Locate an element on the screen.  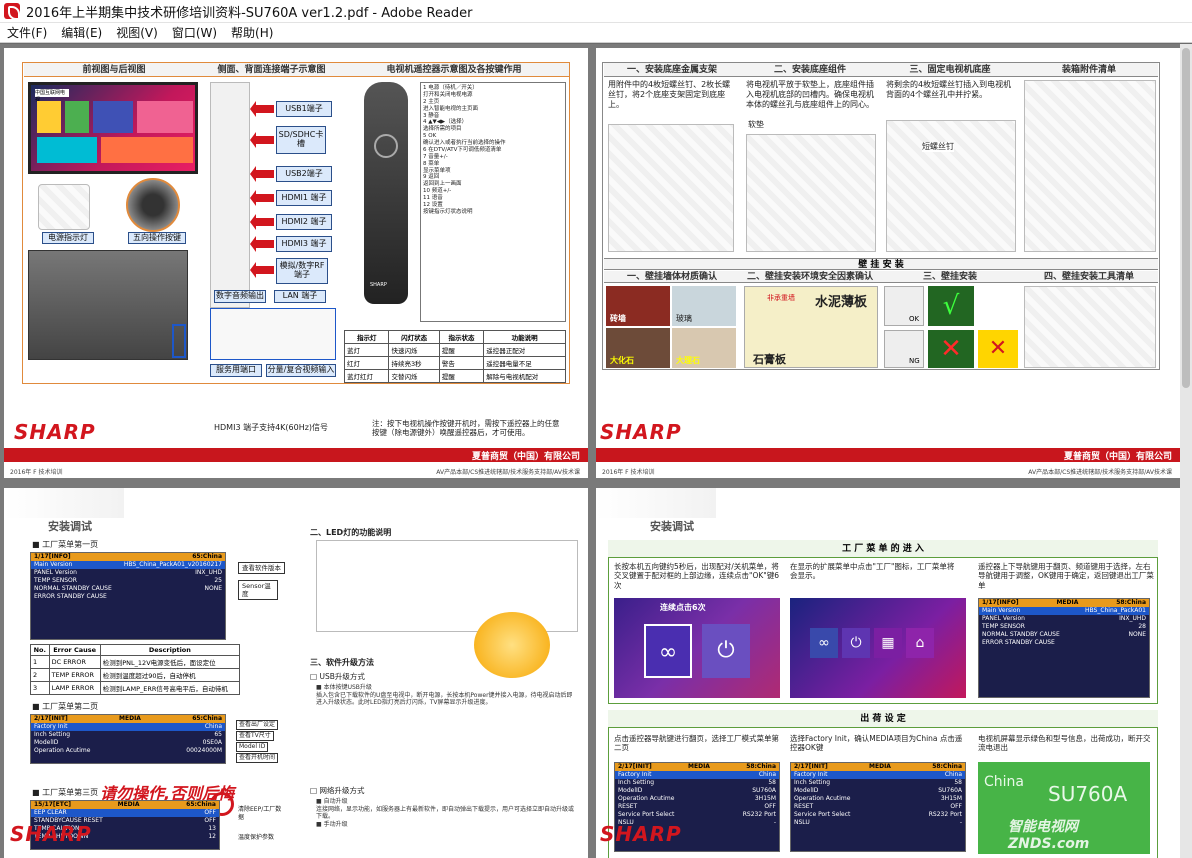
front-back-view-header: 前视图与后视图 is located at coordinates (114, 70).